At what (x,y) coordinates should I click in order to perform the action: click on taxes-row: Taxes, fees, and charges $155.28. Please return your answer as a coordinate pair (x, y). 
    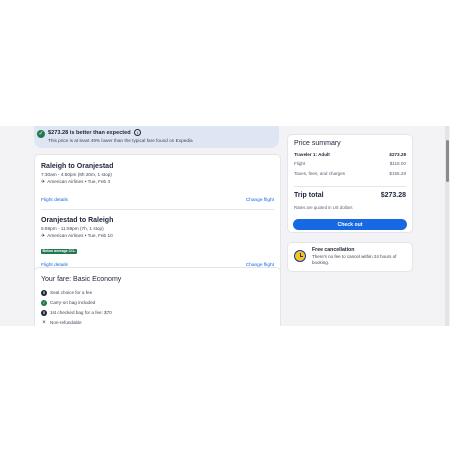
    Looking at the image, I should click on (350, 173).